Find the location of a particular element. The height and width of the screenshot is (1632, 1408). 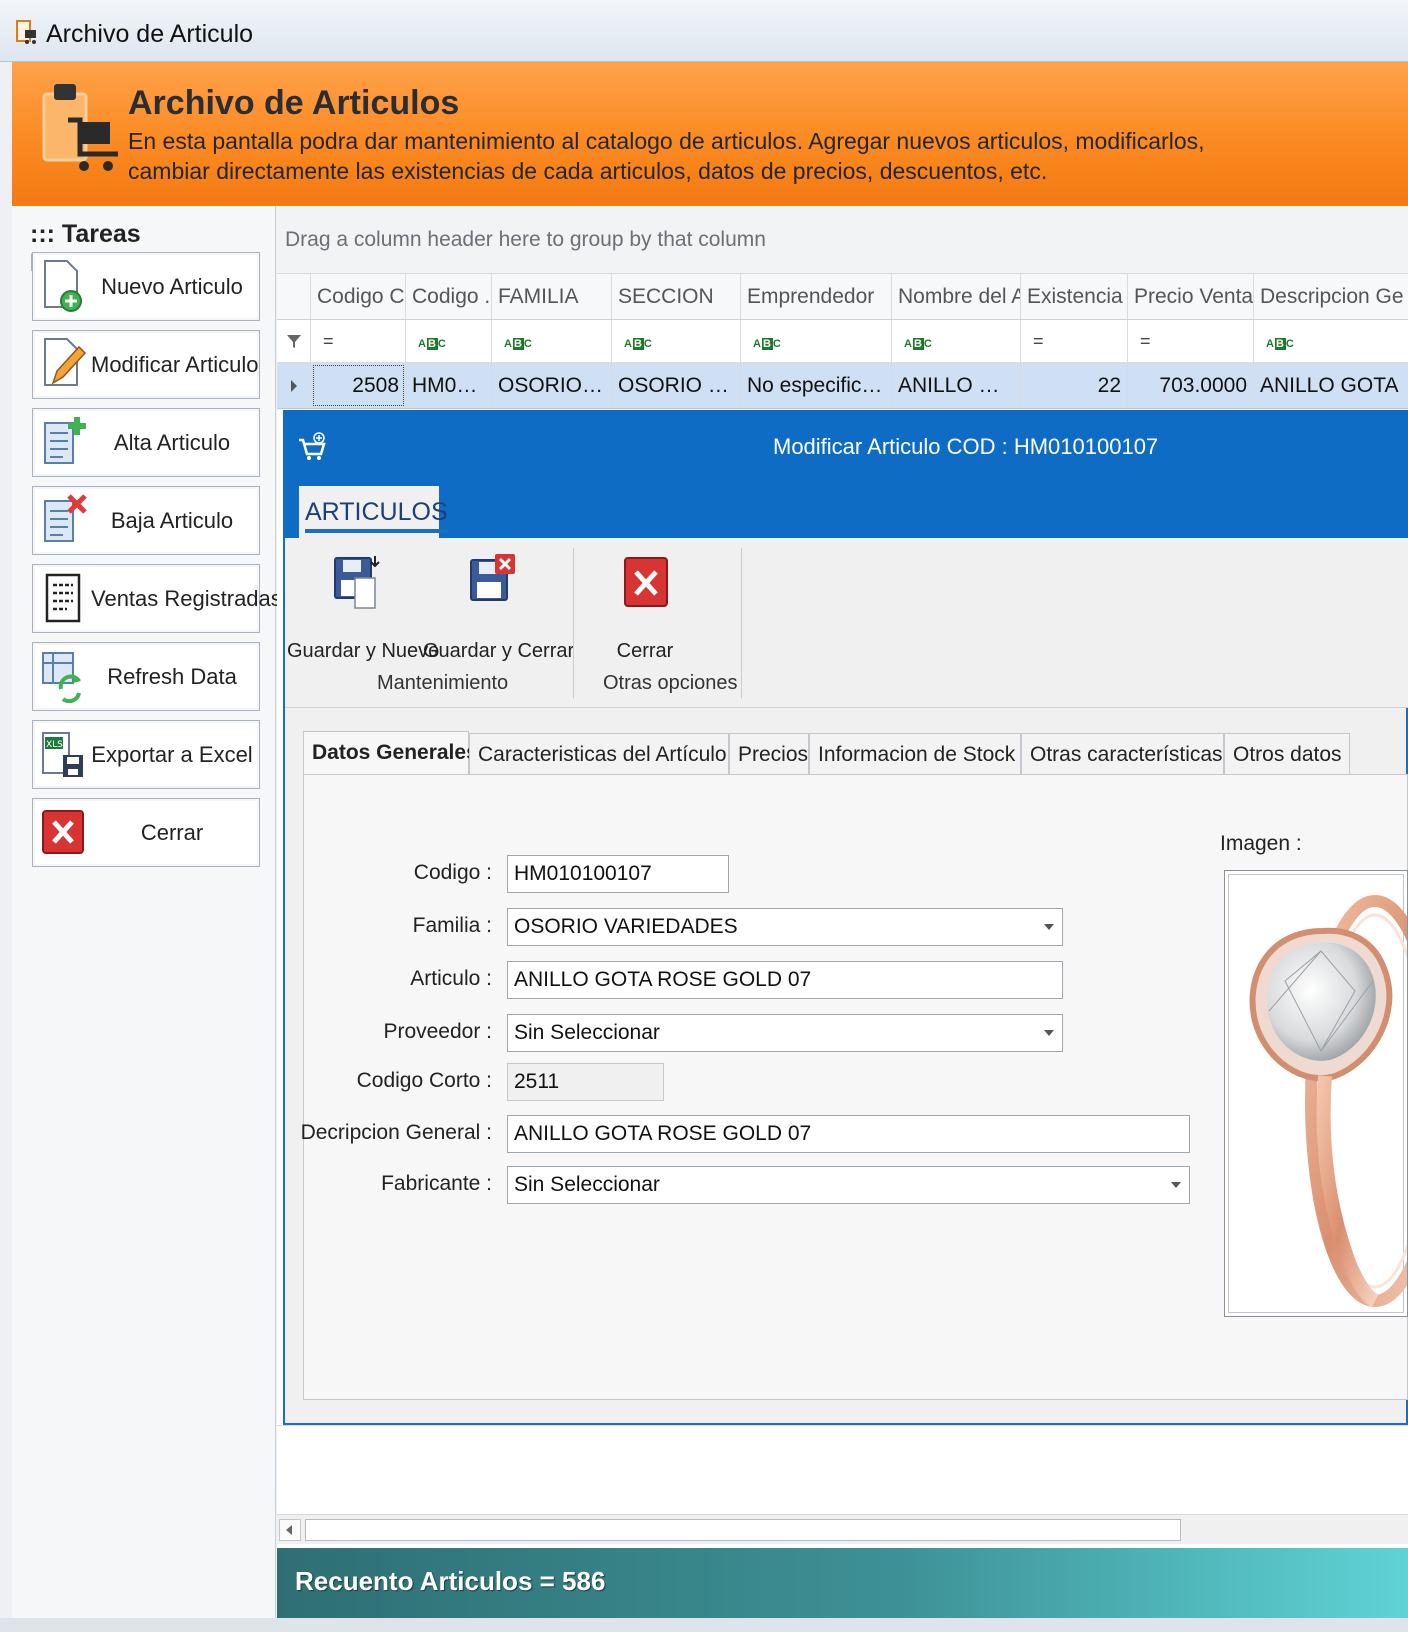

column-header: SECCION is located at coordinates (676, 296).